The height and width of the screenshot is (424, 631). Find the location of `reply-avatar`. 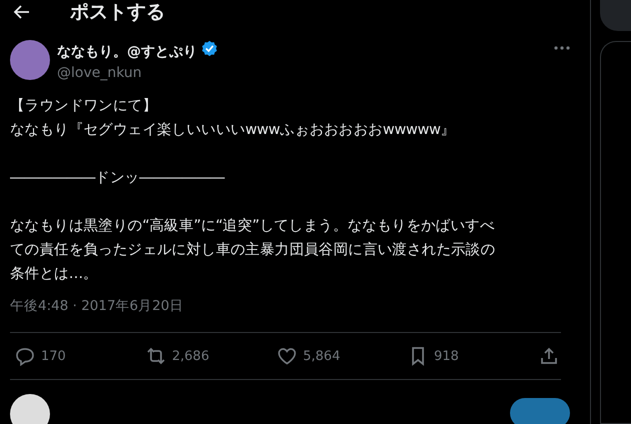

reply-avatar is located at coordinates (30, 409).